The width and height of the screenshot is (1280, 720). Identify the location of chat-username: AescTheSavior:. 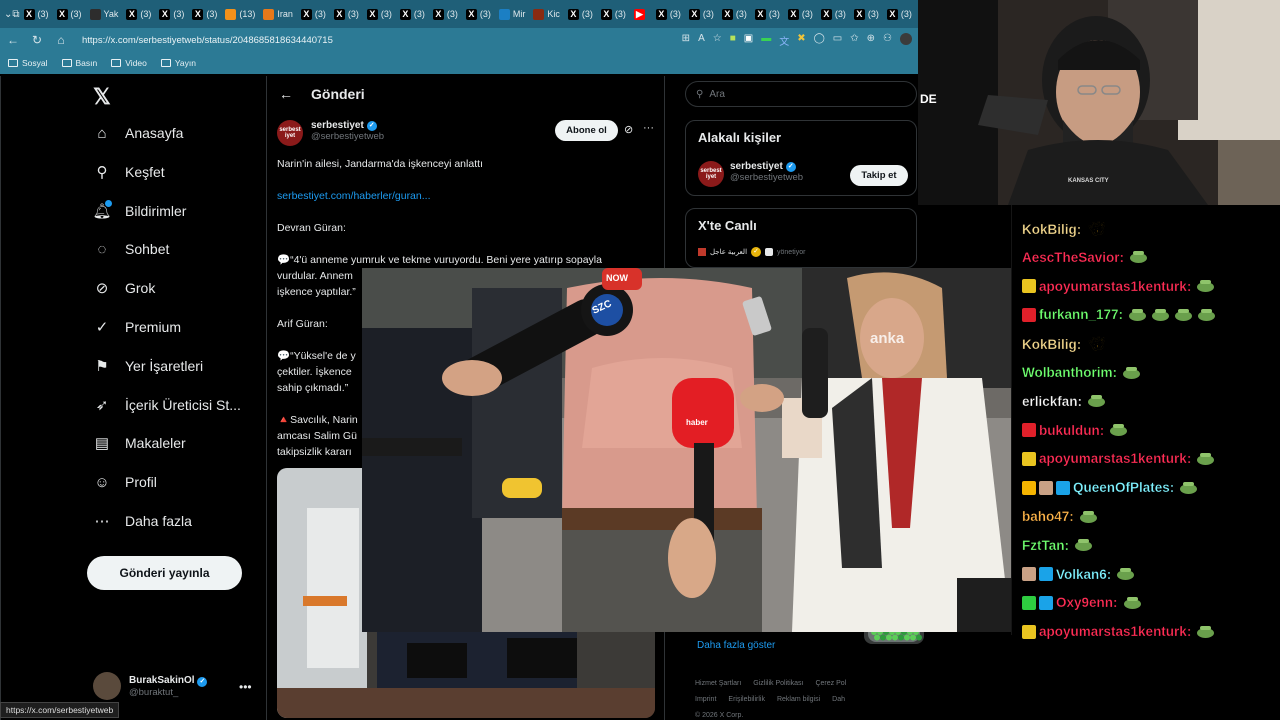
(1073, 257).